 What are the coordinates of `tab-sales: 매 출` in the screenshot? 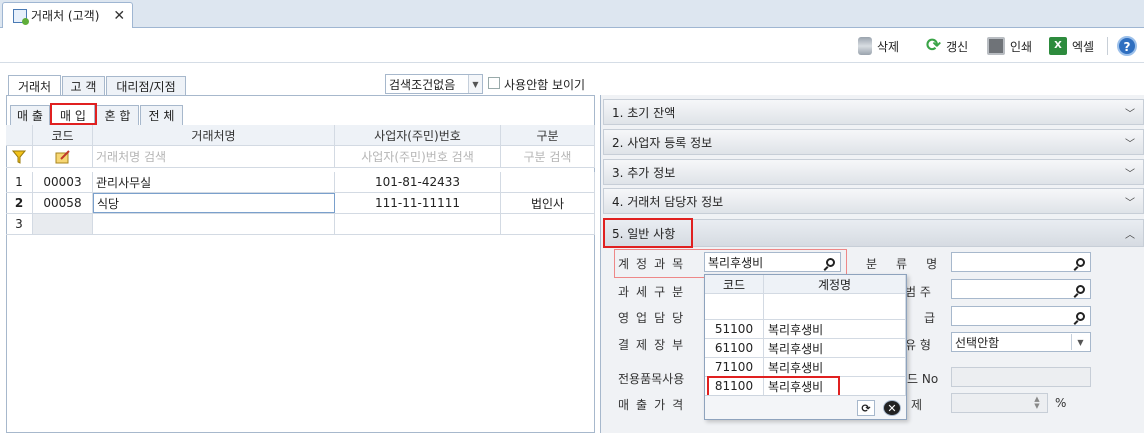 It's located at (30, 115).